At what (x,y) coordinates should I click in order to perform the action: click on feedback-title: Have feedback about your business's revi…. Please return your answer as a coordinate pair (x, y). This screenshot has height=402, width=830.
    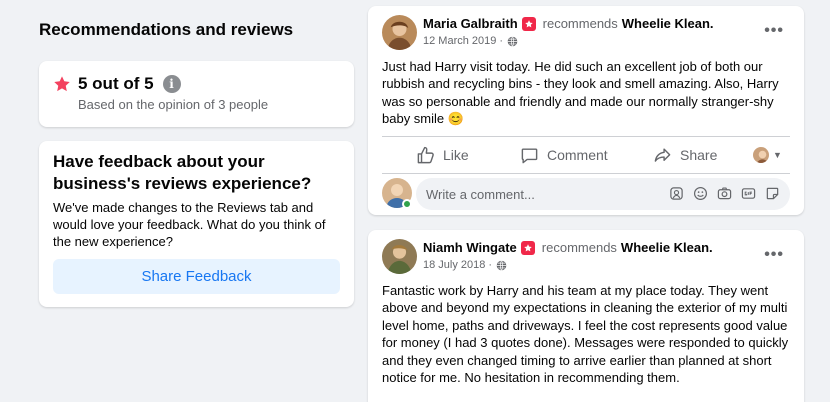
    Looking at the image, I should click on (182, 172).